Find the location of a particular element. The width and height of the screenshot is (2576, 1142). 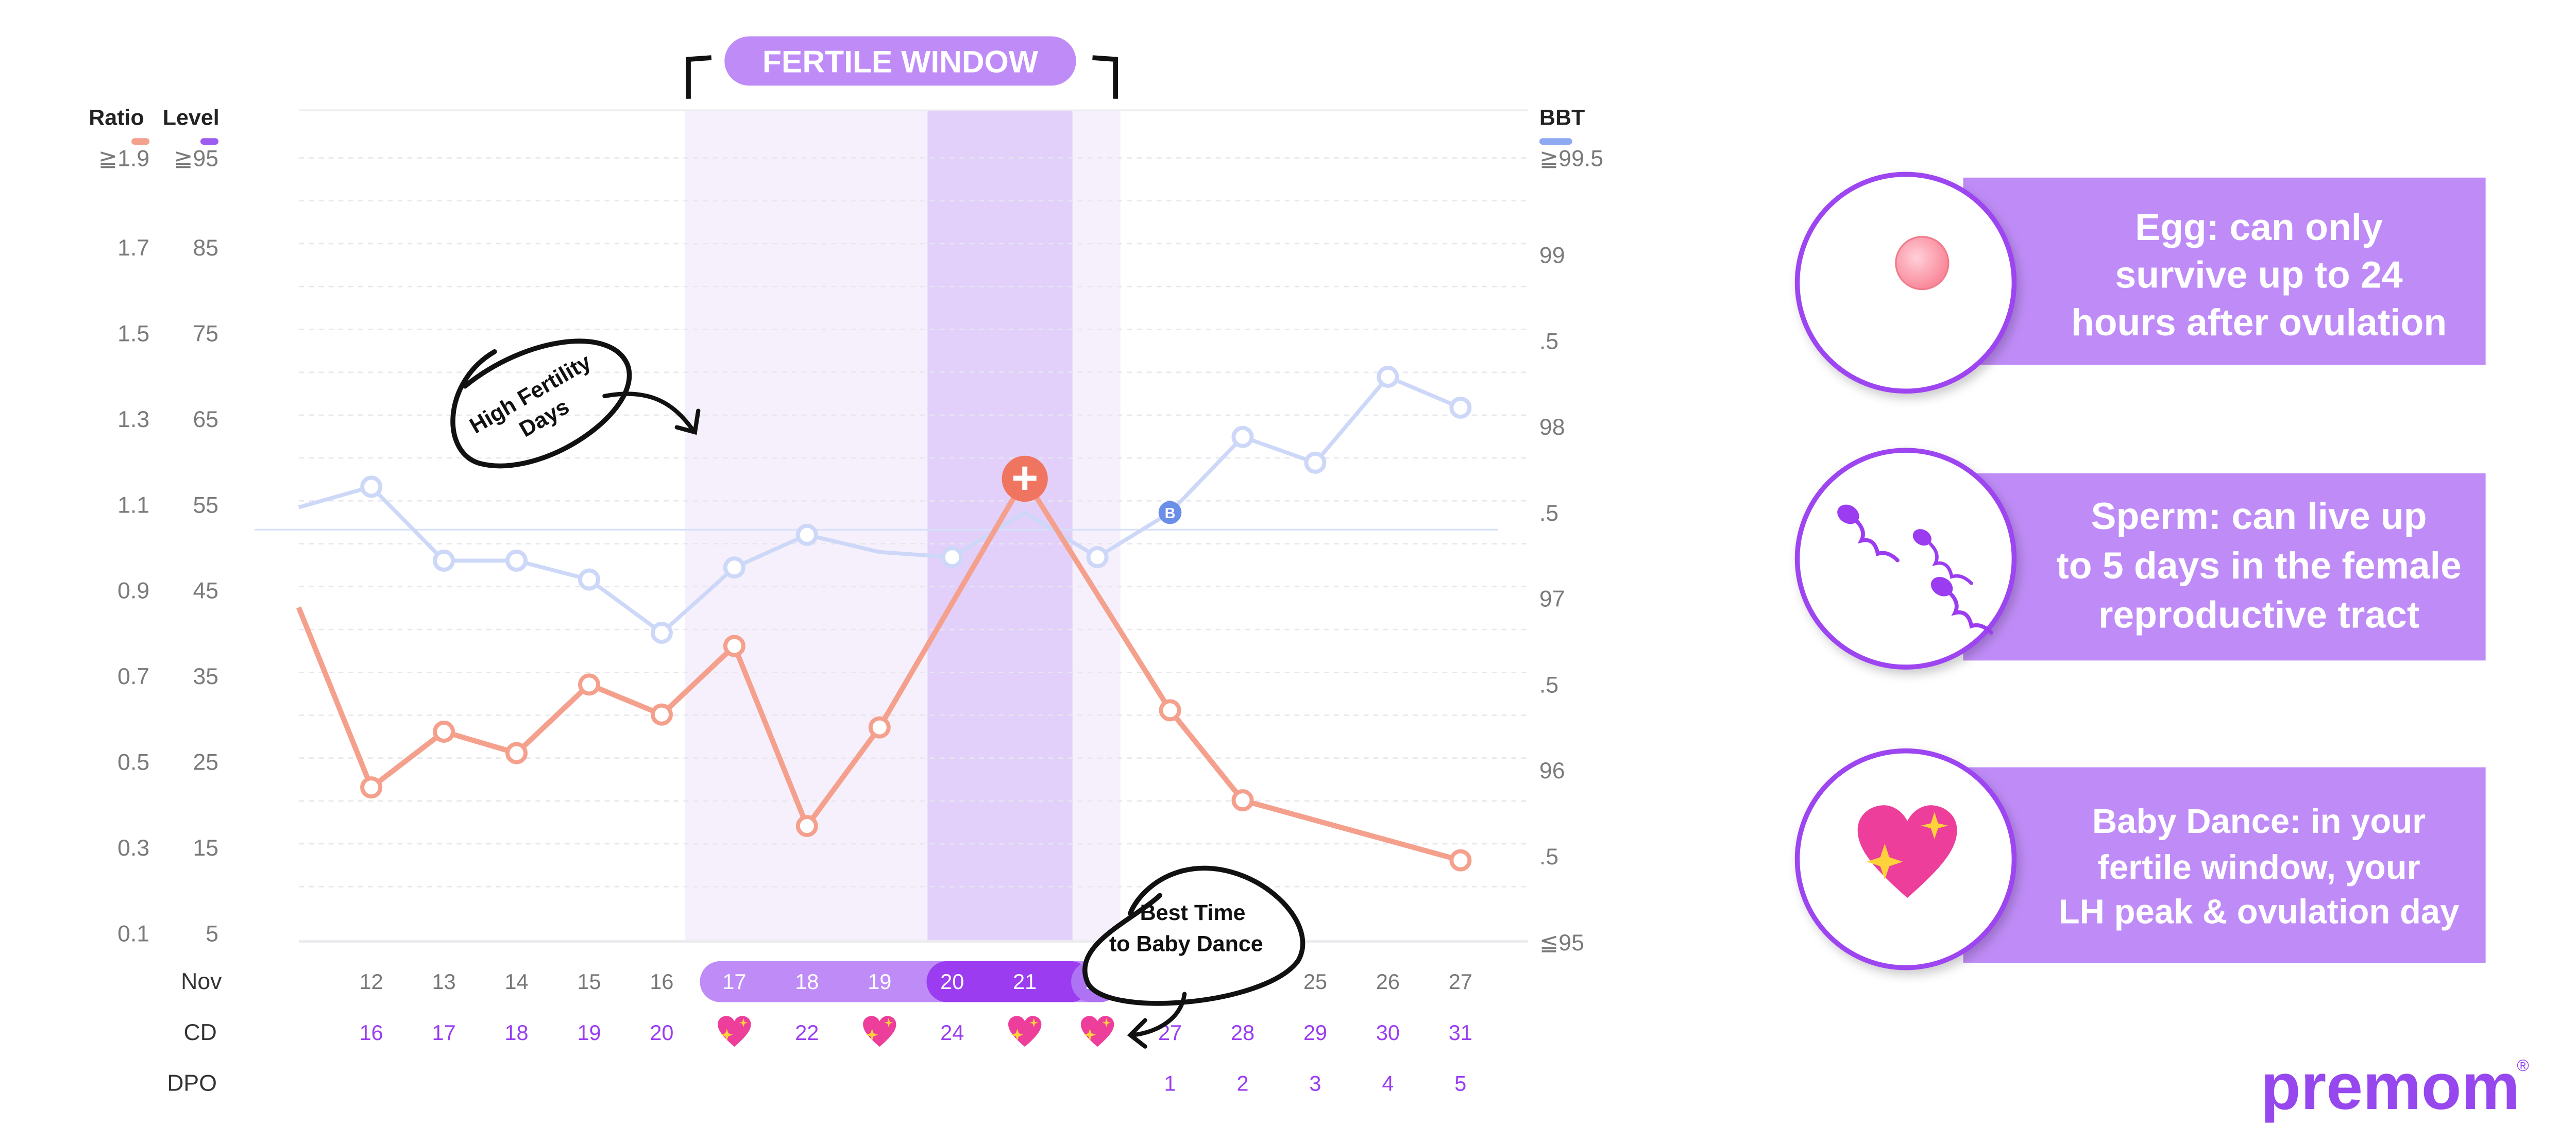

left-bracket is located at coordinates (699, 77).